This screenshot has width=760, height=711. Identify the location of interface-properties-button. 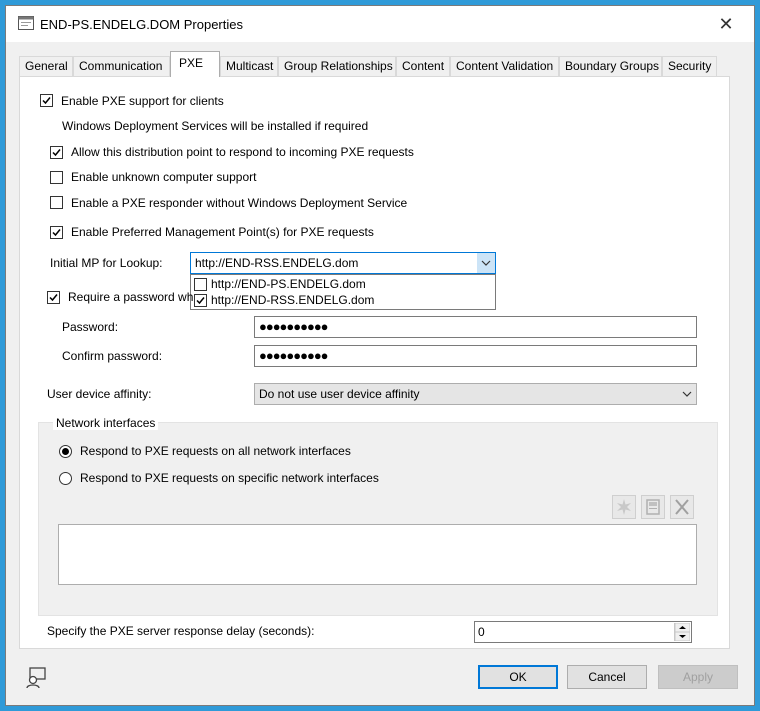
(653, 507).